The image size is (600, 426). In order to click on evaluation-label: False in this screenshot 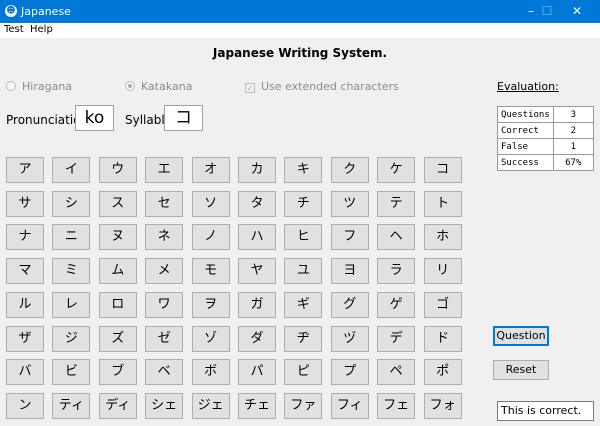, I will do `click(525, 146)`.